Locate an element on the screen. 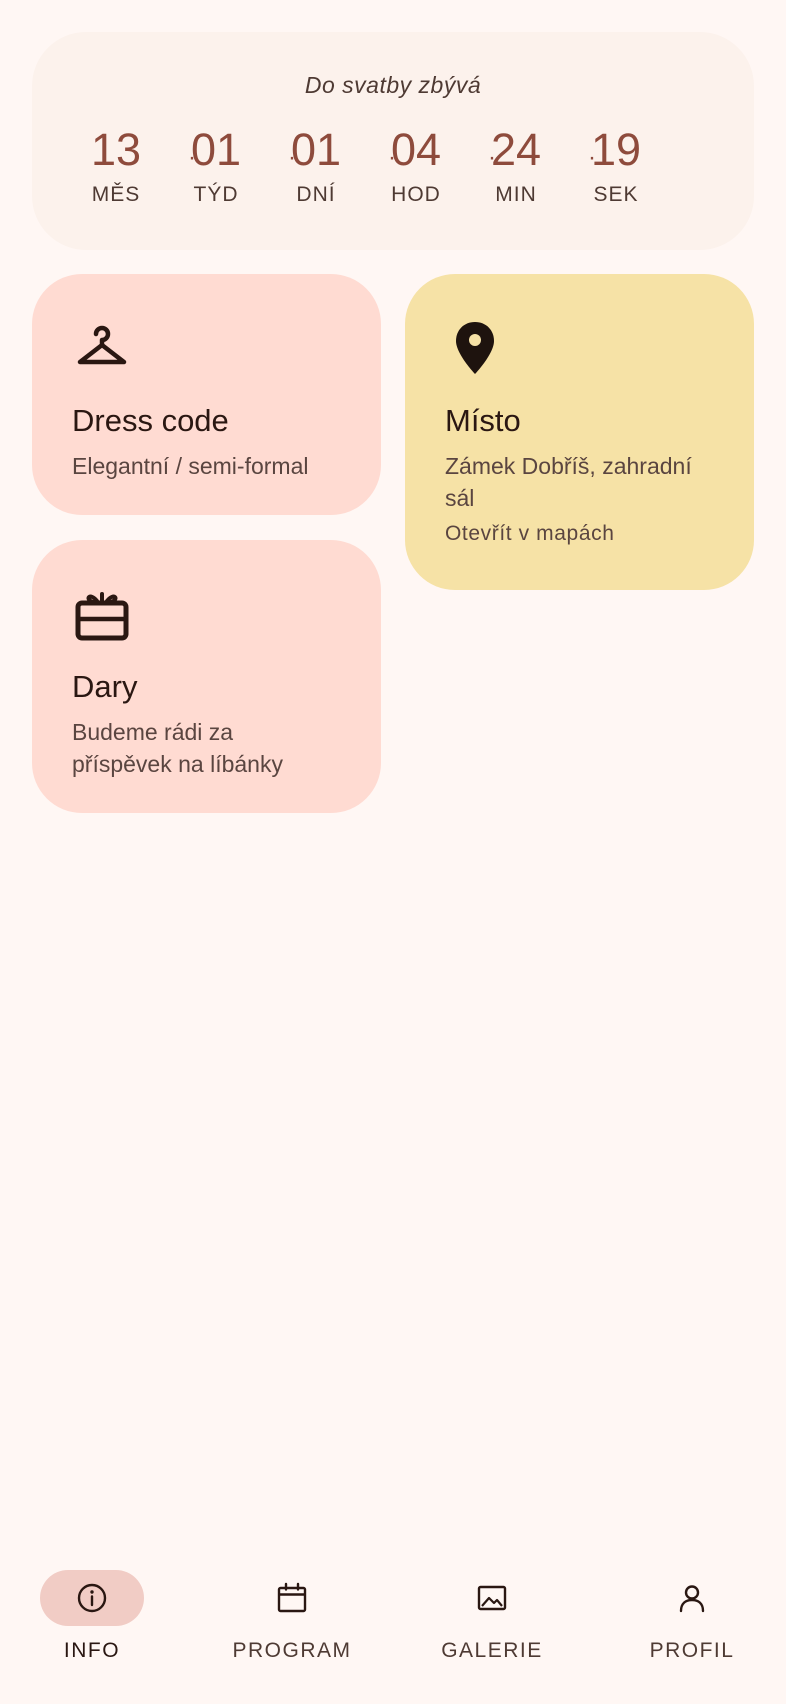 This screenshot has height=1704, width=786. gifts-card: Dary Budeme rádi za příspěvek na líbánky is located at coordinates (206, 676).